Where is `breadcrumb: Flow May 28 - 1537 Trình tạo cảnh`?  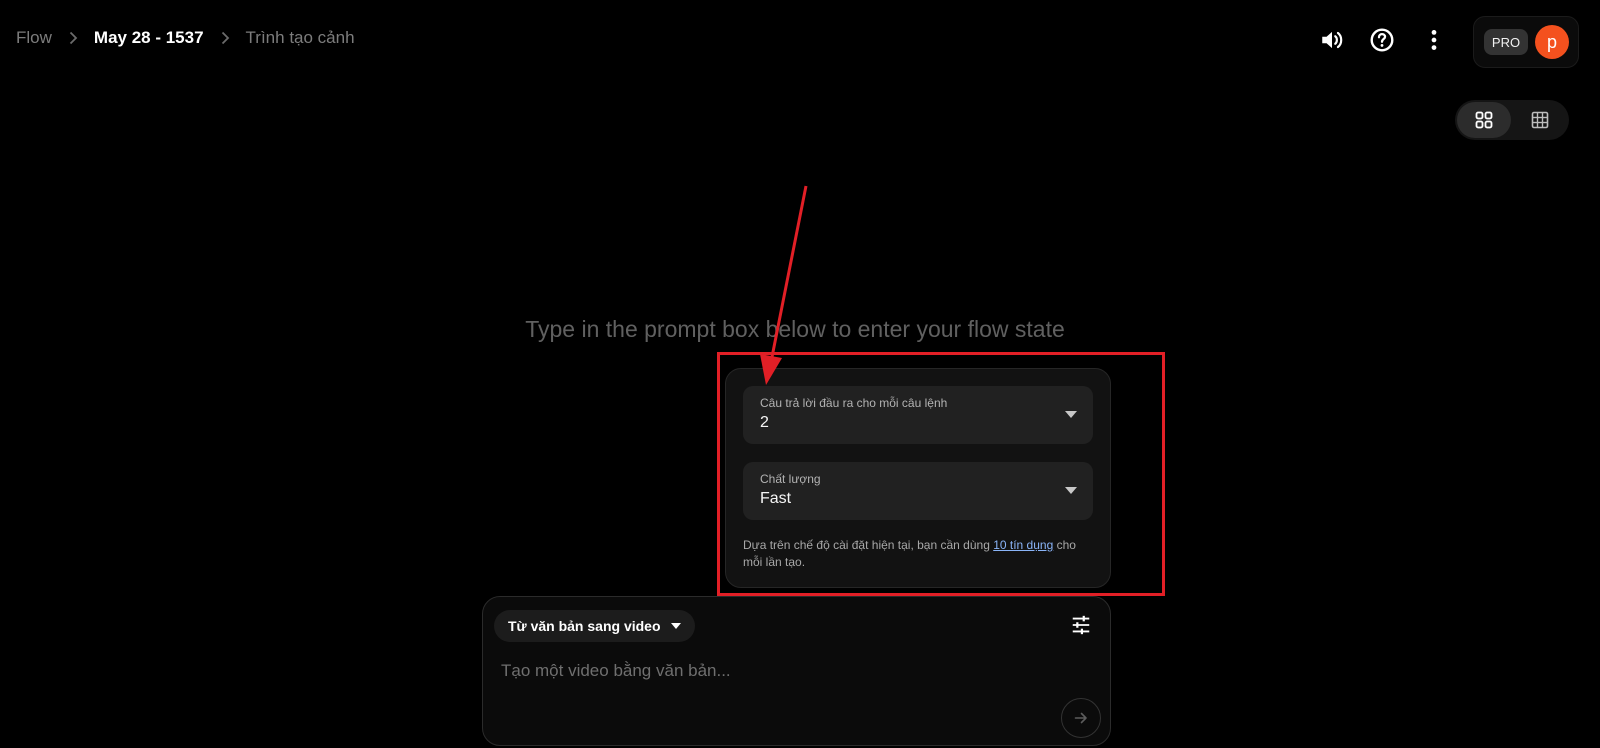
breadcrumb: Flow May 28 - 1537 Trình tạo cảnh is located at coordinates (185, 38).